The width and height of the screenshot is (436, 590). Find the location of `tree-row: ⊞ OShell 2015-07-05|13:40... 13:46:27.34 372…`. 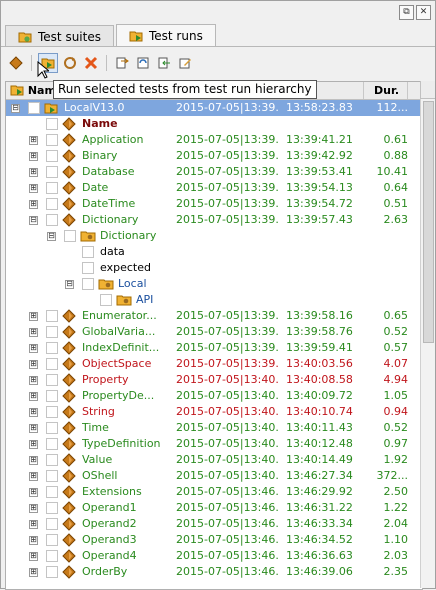

tree-row: ⊞ OShell 2015-07-05|13:40... 13:46:27.34 372… is located at coordinates (214, 476).